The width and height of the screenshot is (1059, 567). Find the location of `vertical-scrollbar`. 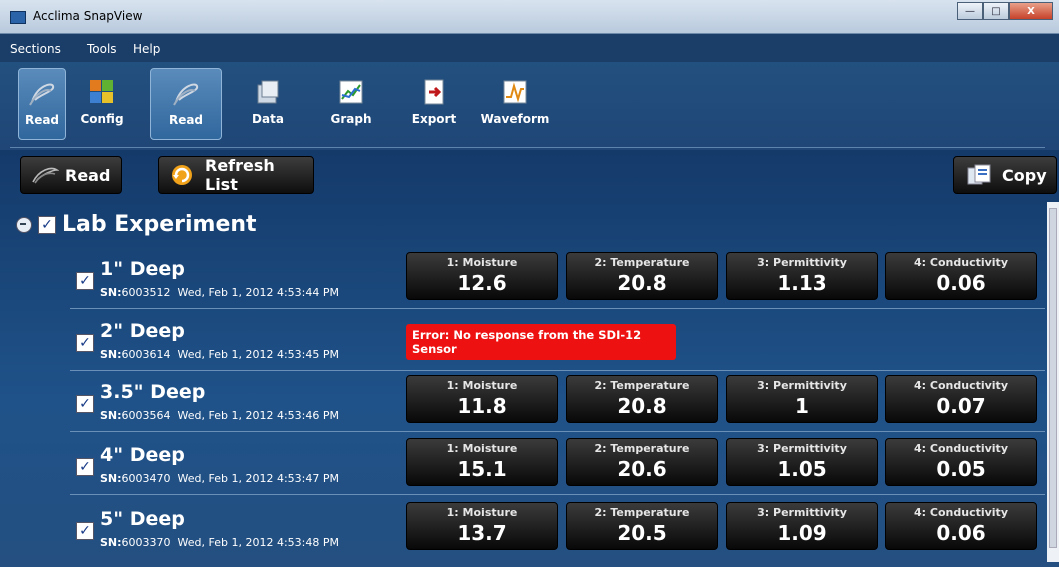

vertical-scrollbar is located at coordinates (1053, 382).